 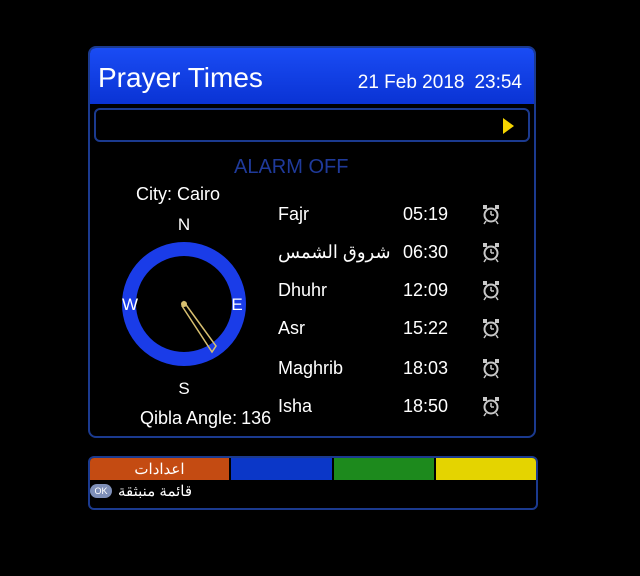 I want to click on compass-center, so click(x=184, y=304).